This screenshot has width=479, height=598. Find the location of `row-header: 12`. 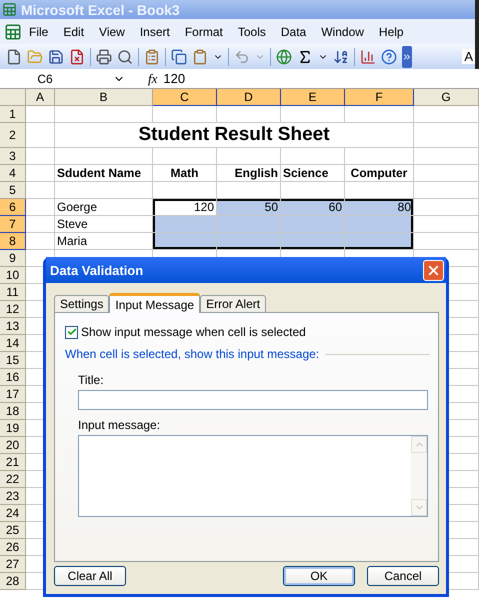

row-header: 12 is located at coordinates (13, 309).